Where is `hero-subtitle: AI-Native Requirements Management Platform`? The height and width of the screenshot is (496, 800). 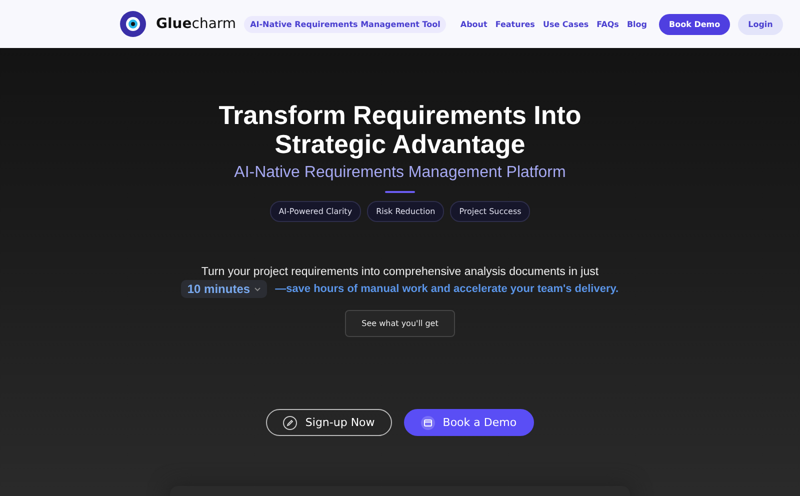 hero-subtitle: AI-Native Requirements Management Platform is located at coordinates (400, 173).